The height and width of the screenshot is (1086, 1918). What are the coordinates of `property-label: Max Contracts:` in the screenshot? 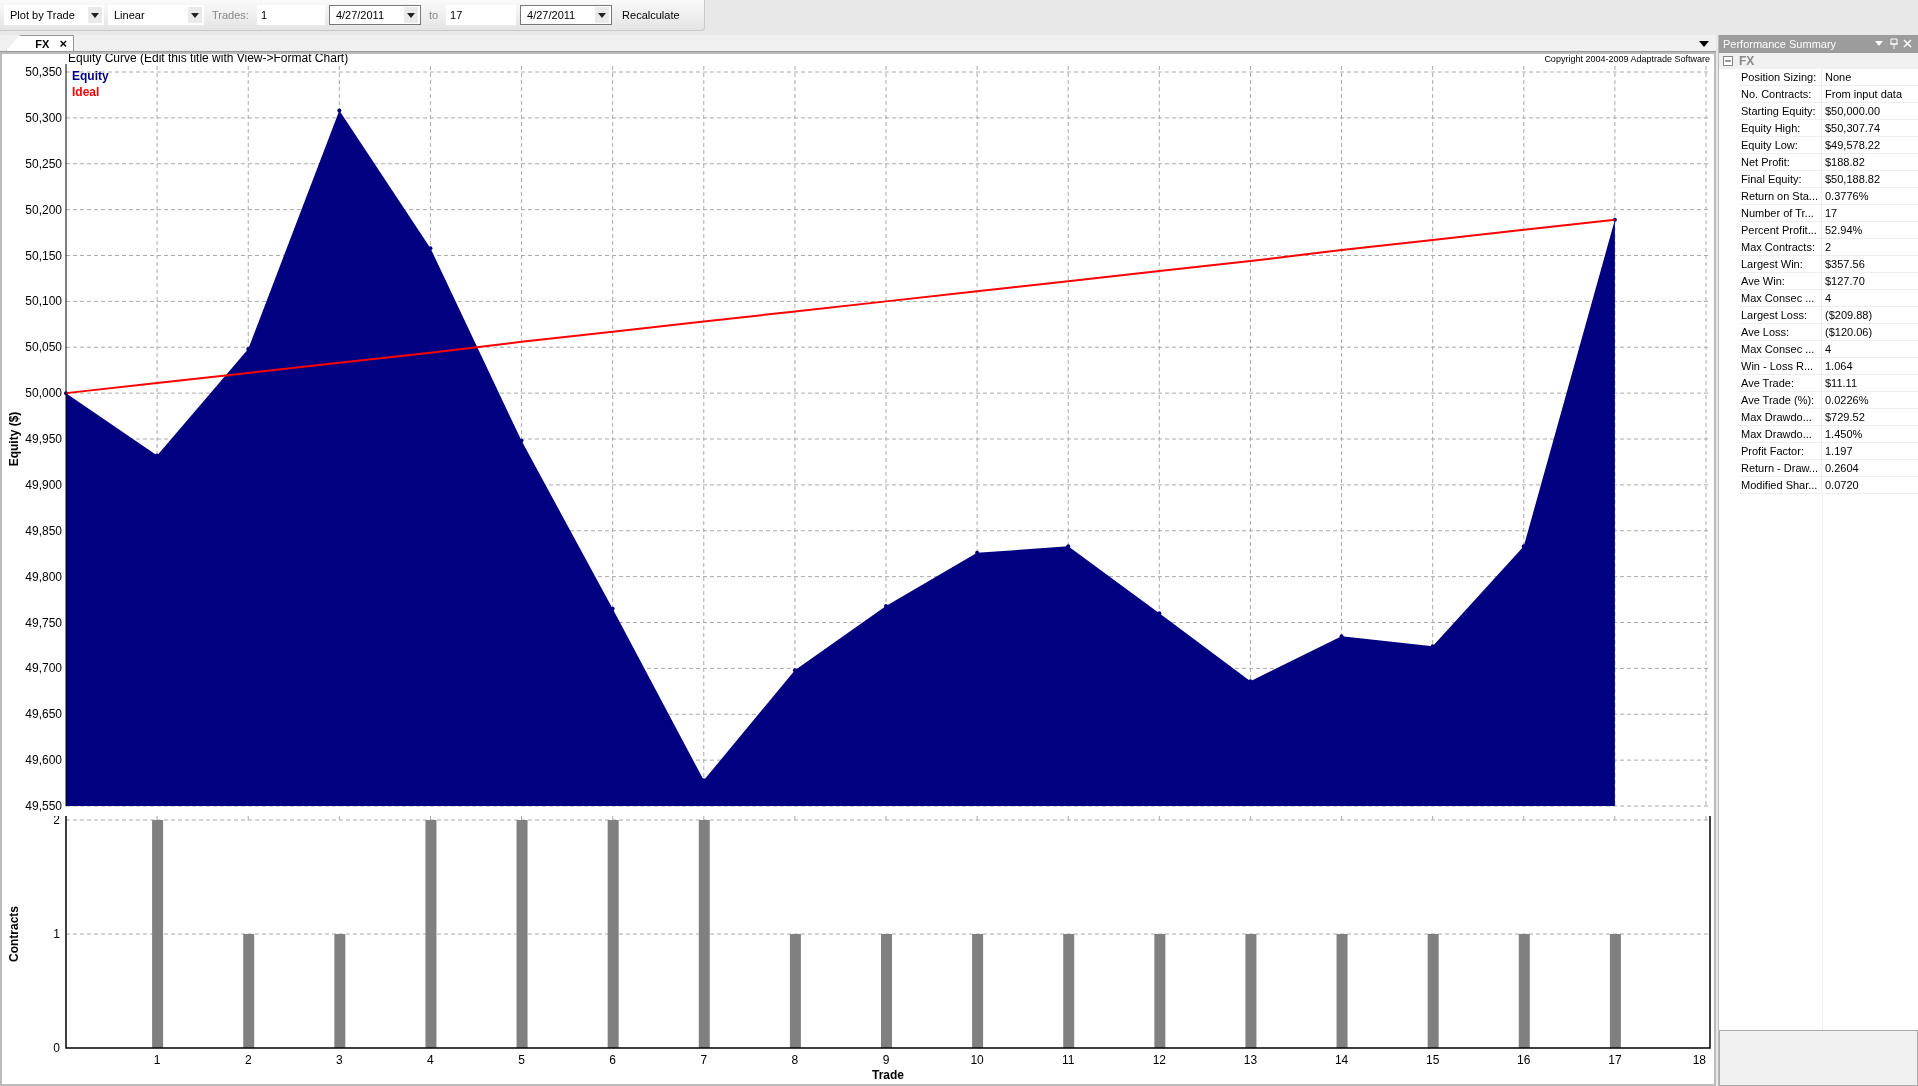 It's located at (1780, 247).